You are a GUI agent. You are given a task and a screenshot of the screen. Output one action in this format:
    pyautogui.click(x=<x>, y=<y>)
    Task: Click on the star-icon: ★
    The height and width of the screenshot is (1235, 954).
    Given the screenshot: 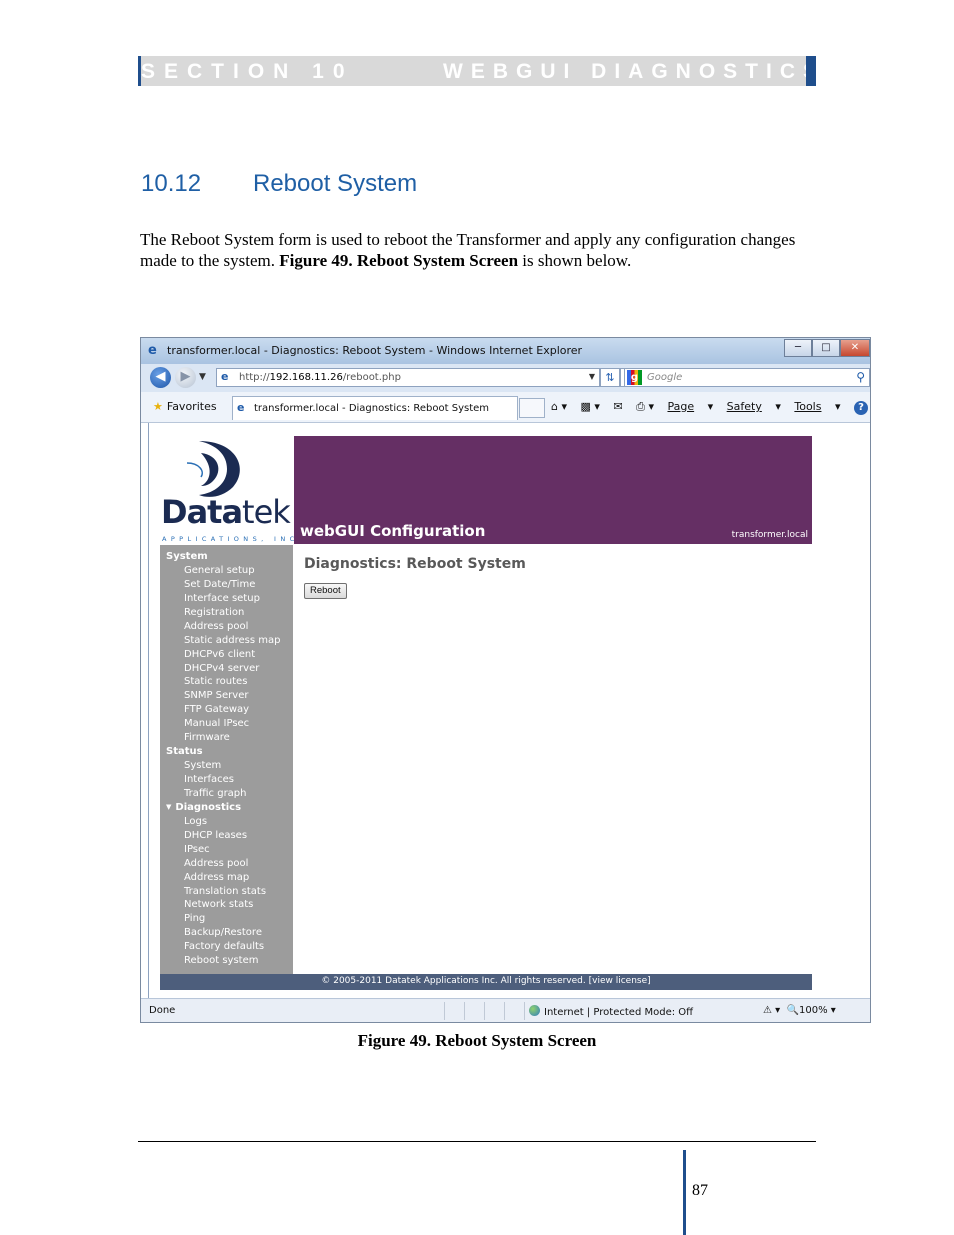 What is the action you would take?
    pyautogui.click(x=158, y=406)
    